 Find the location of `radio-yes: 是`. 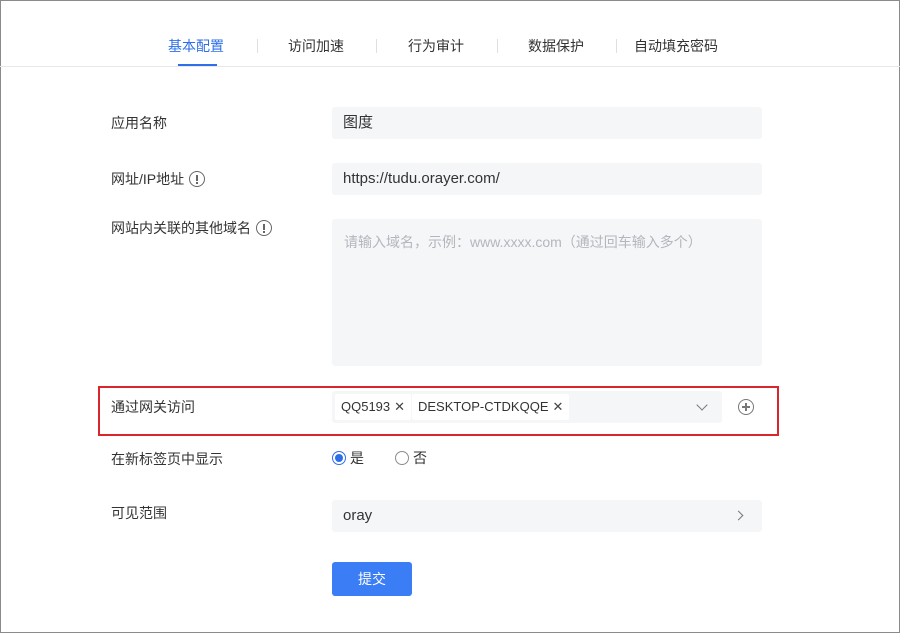

radio-yes: 是 is located at coordinates (348, 458).